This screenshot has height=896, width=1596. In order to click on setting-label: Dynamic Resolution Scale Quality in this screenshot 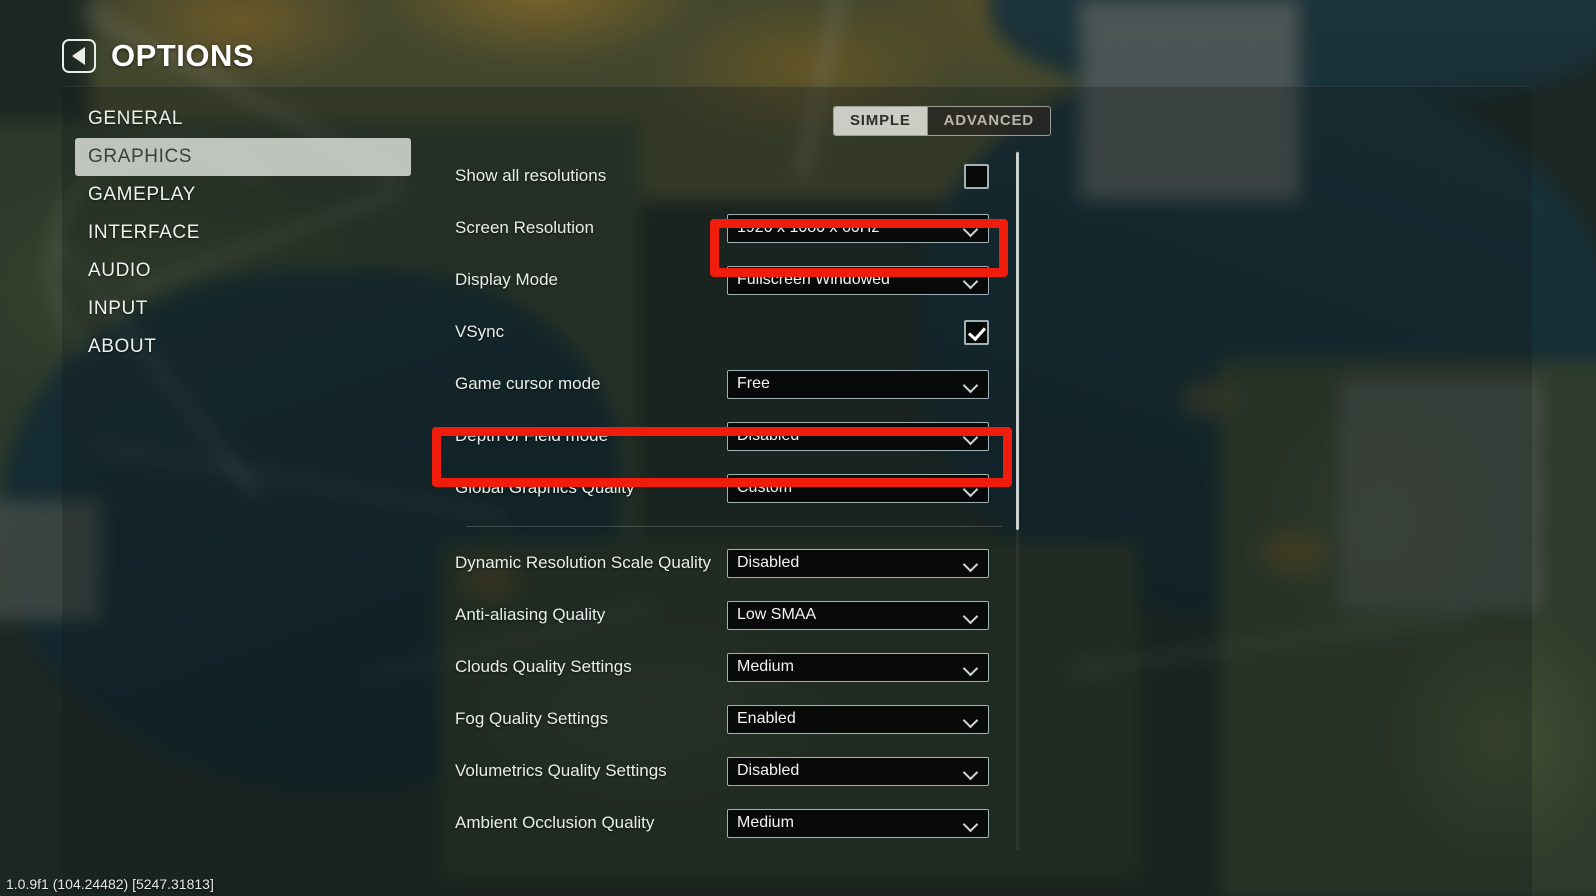, I will do `click(583, 562)`.